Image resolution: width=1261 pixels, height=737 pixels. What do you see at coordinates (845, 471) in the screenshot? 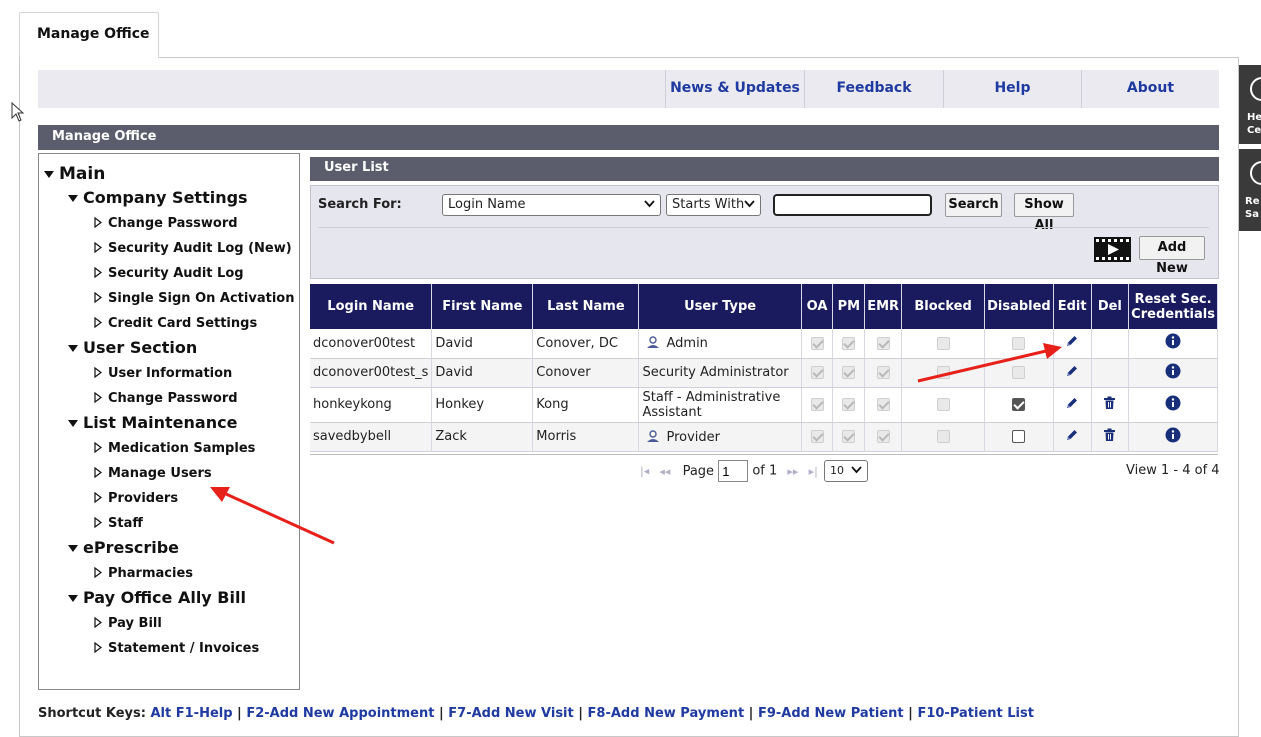
I see `page-size-select: 10` at bounding box center [845, 471].